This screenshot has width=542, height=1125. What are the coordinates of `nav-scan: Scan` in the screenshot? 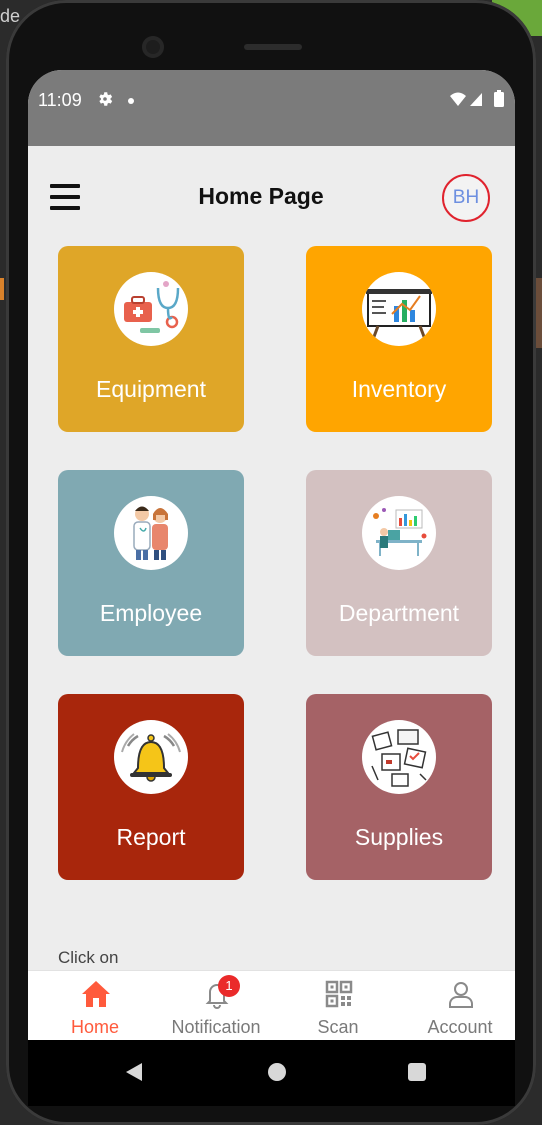 It's located at (338, 1006).